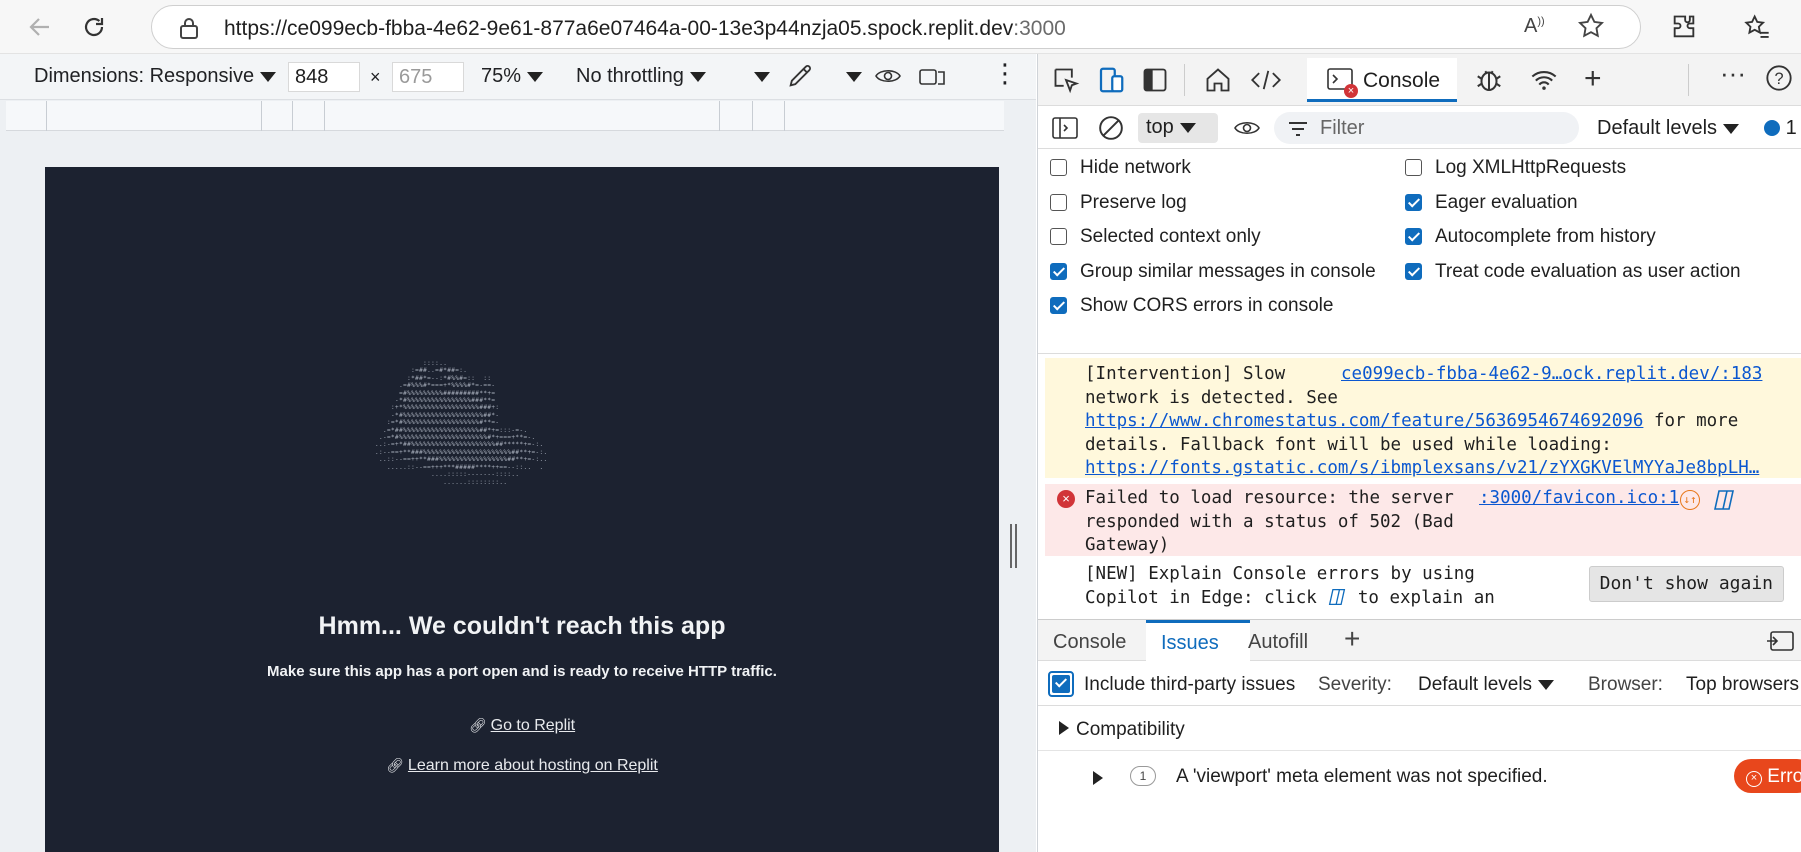 The image size is (1801, 852). Describe the element at coordinates (1579, 499) in the screenshot. I see `error-source-link: :3000/favicon.ico:1` at that location.